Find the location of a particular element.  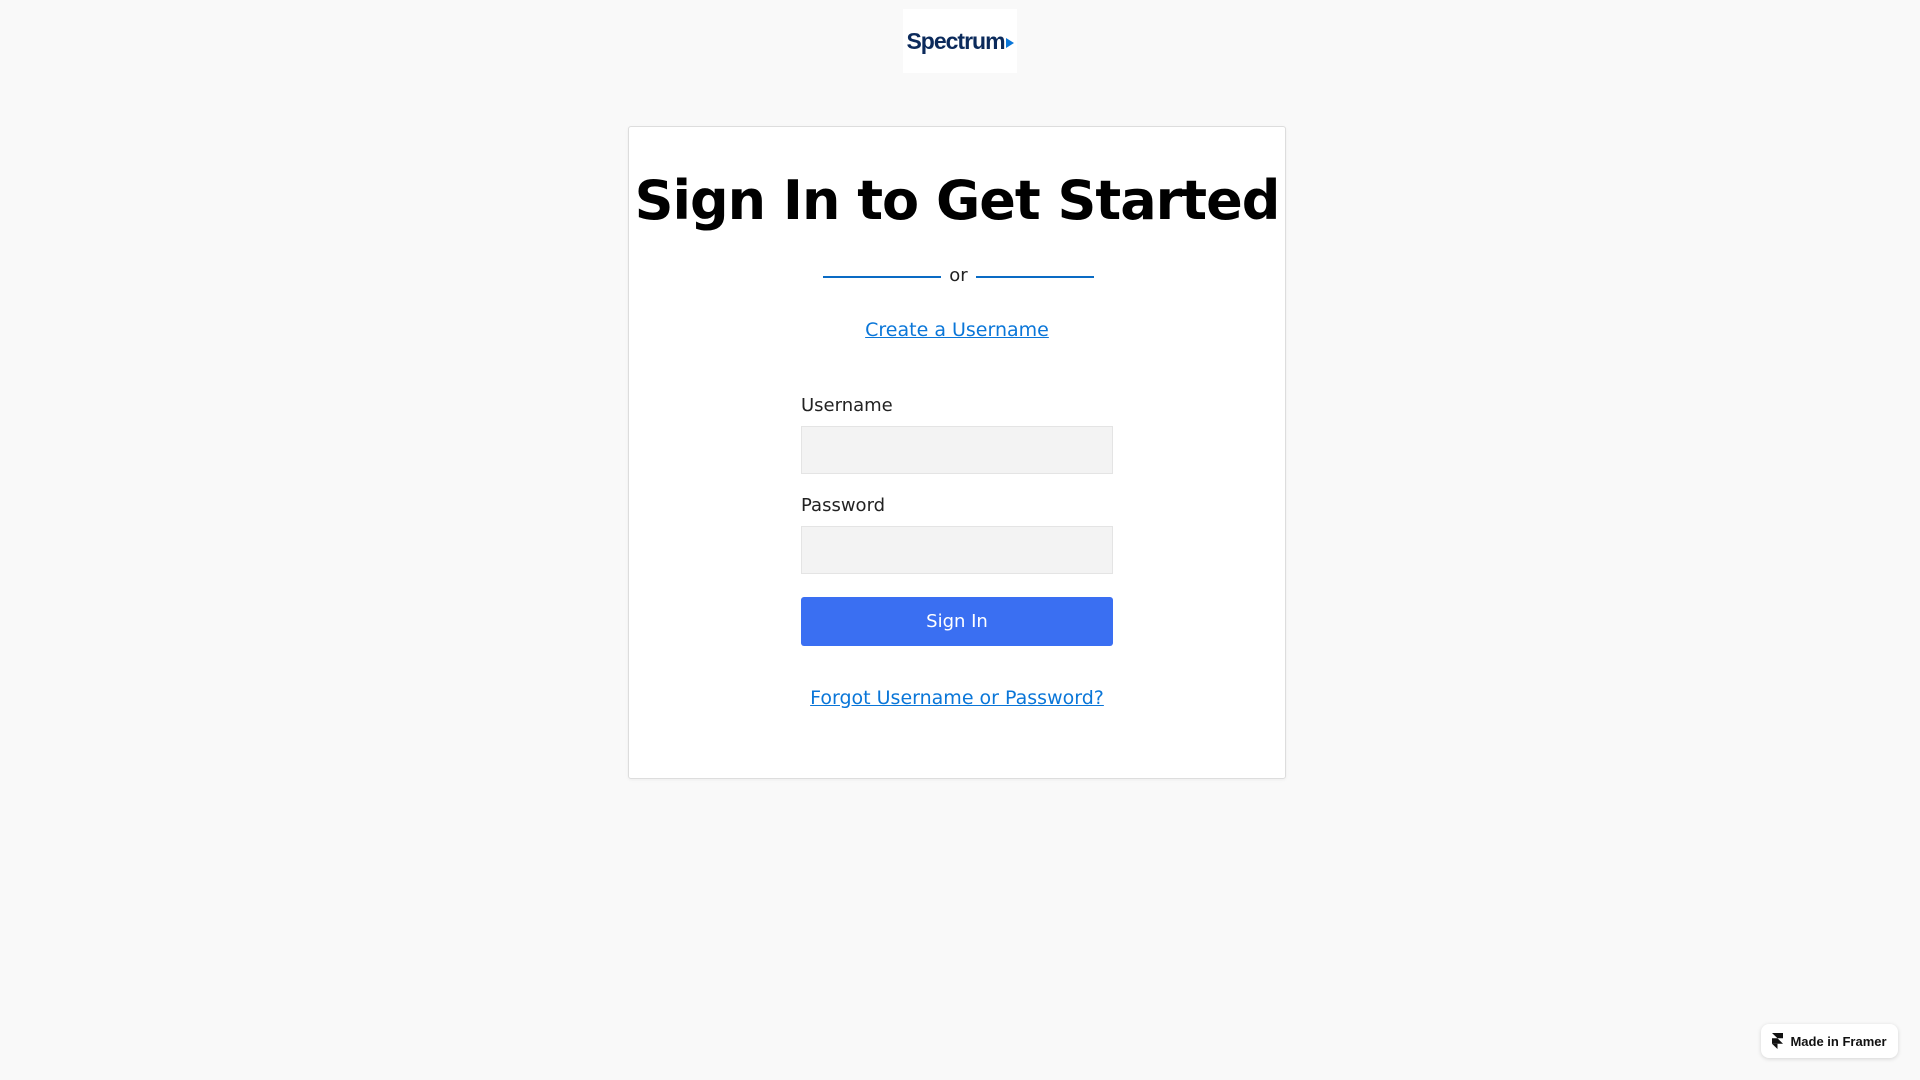

logo-text-wrap: Spectrum is located at coordinates (960, 41).